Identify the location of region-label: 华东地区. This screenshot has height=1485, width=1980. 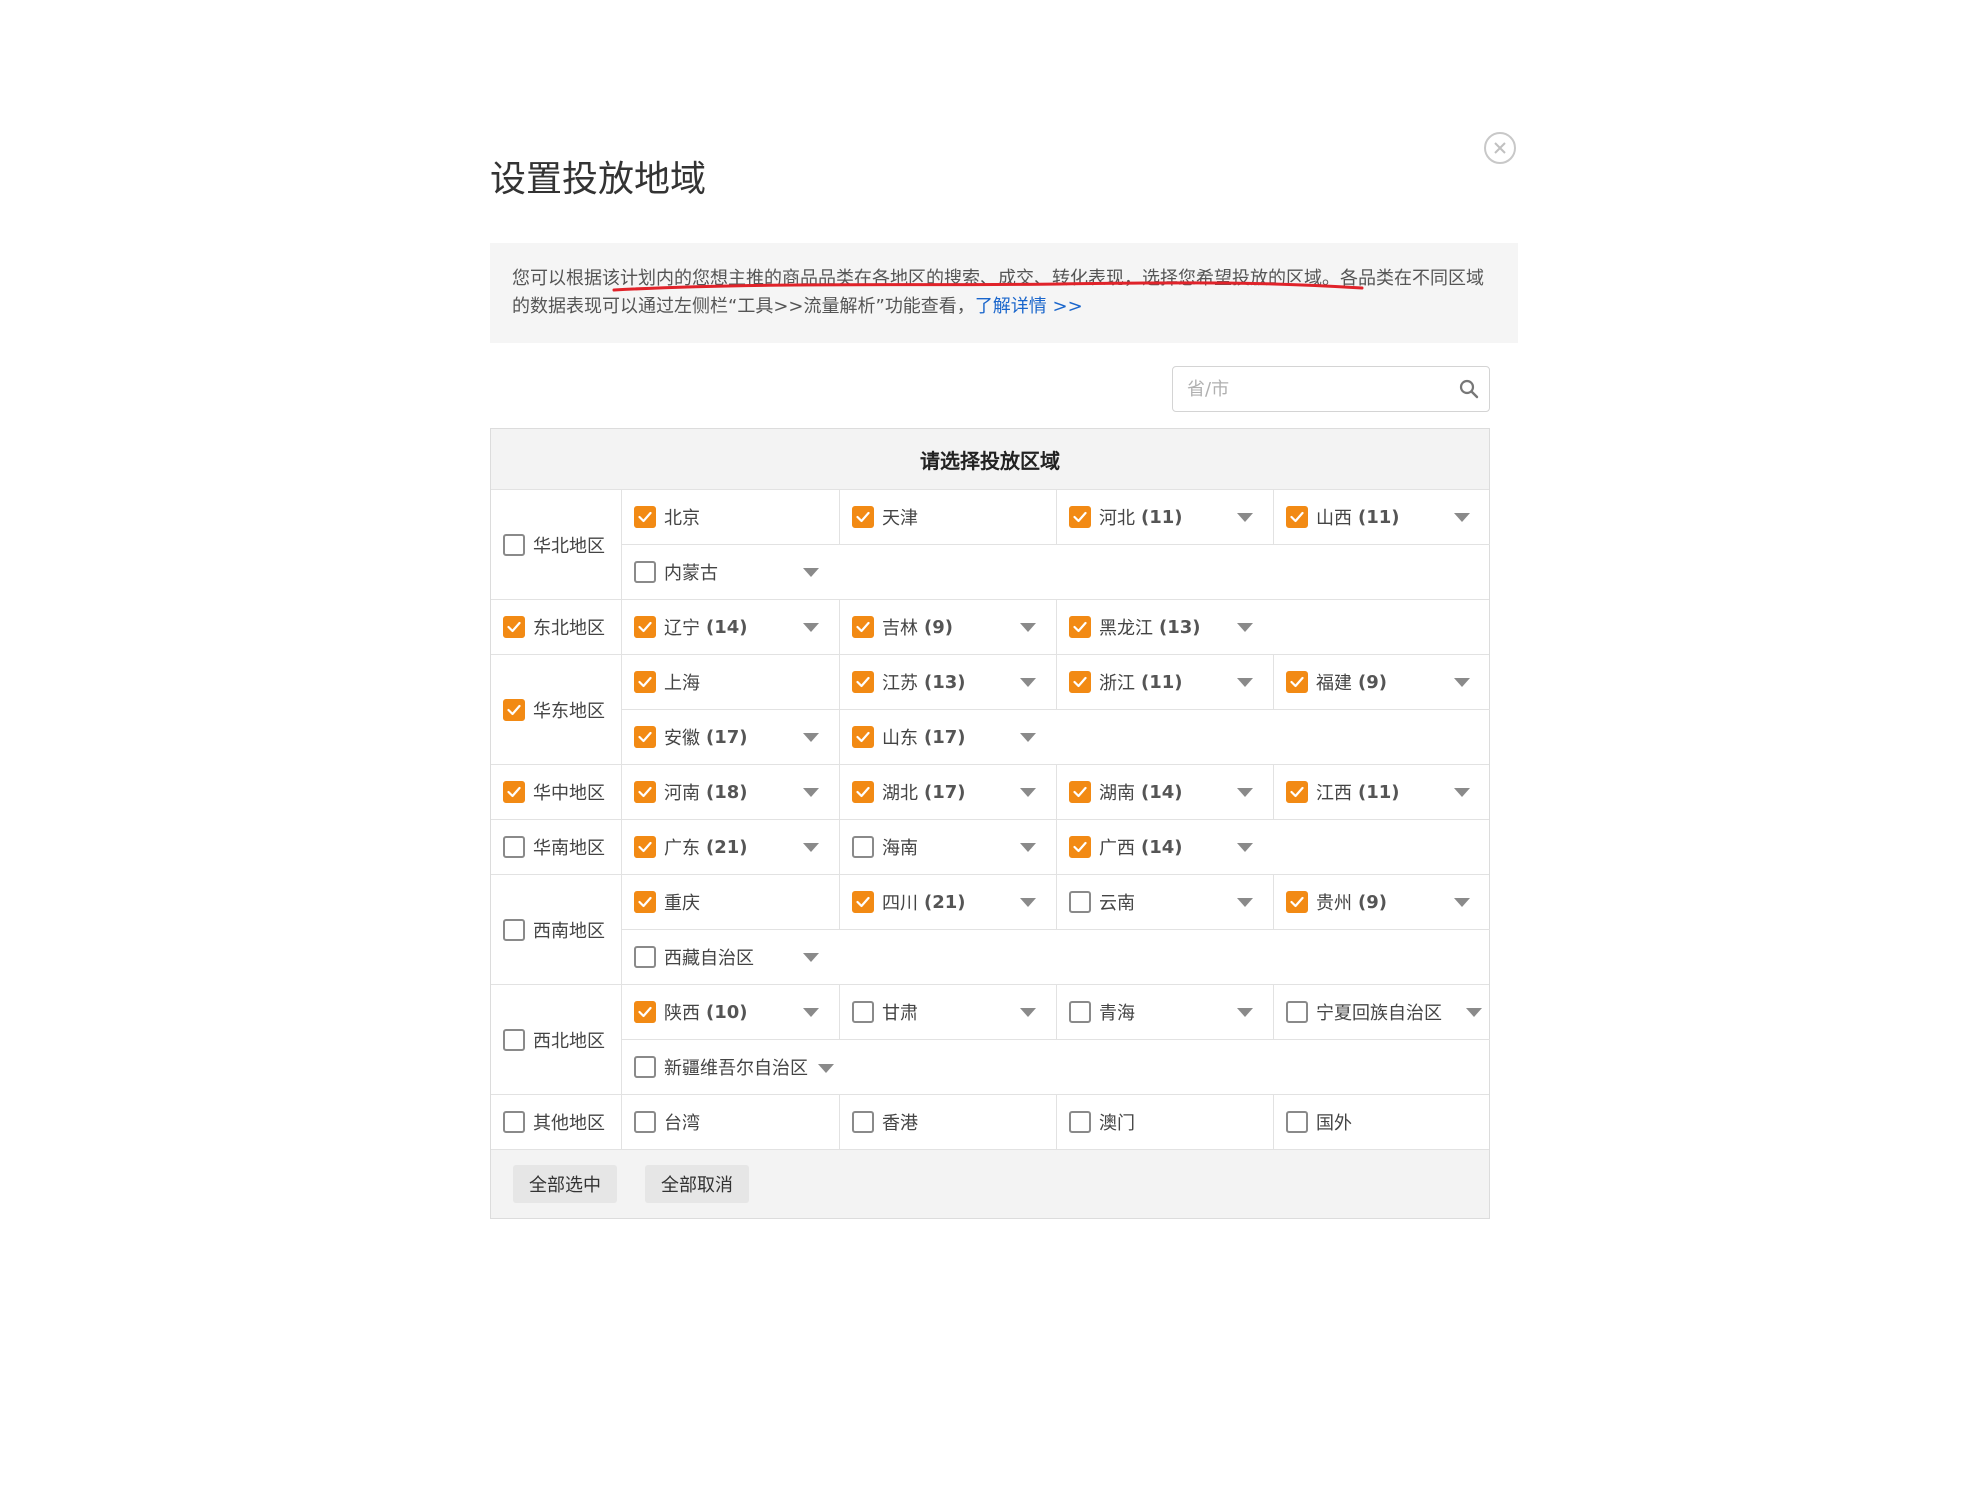
(556, 709).